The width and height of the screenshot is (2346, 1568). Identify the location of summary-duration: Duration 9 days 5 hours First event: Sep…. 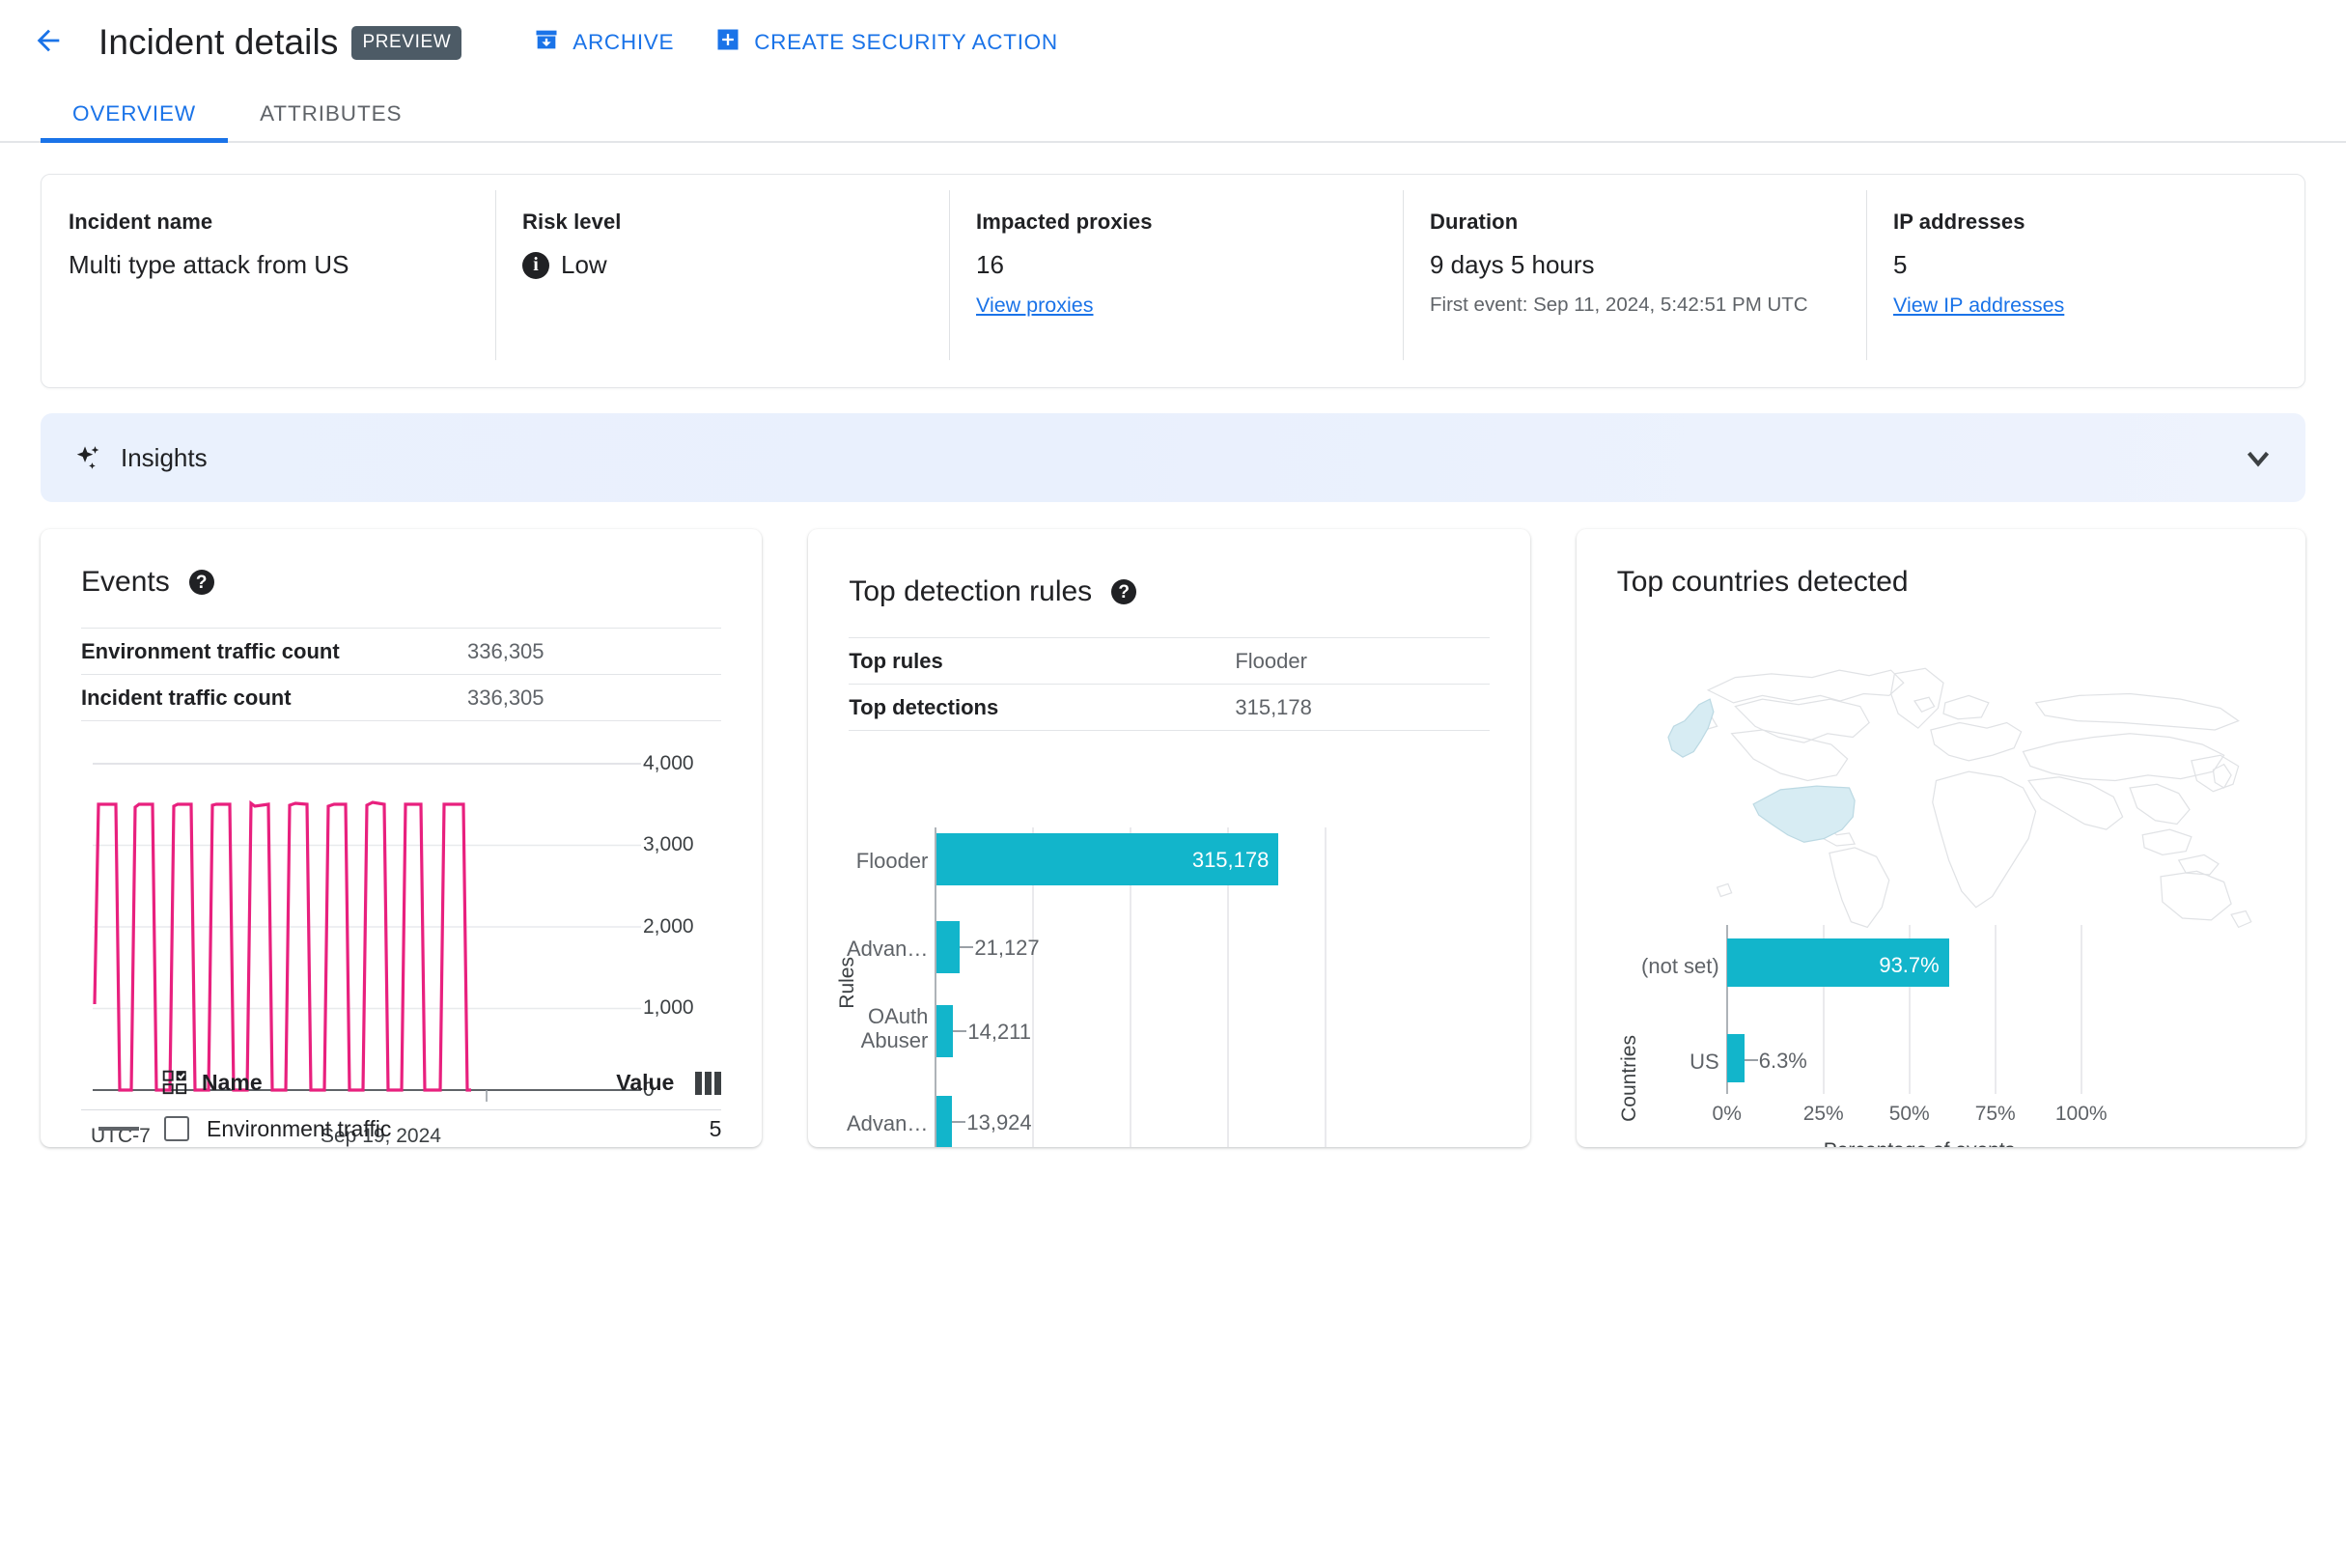
(1634, 281).